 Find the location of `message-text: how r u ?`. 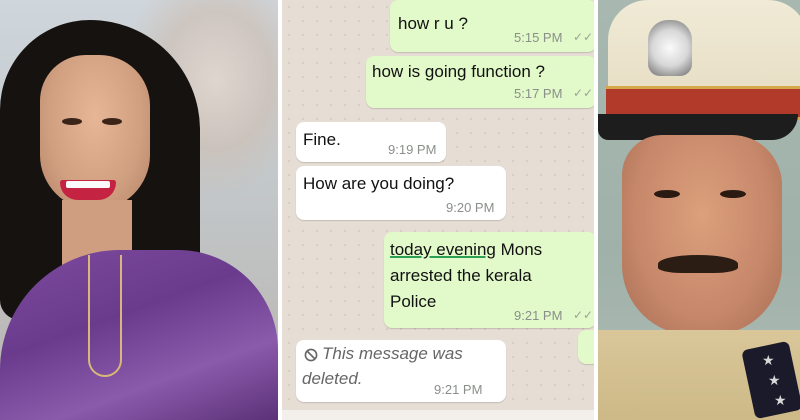

message-text: how r u ? is located at coordinates (433, 23).